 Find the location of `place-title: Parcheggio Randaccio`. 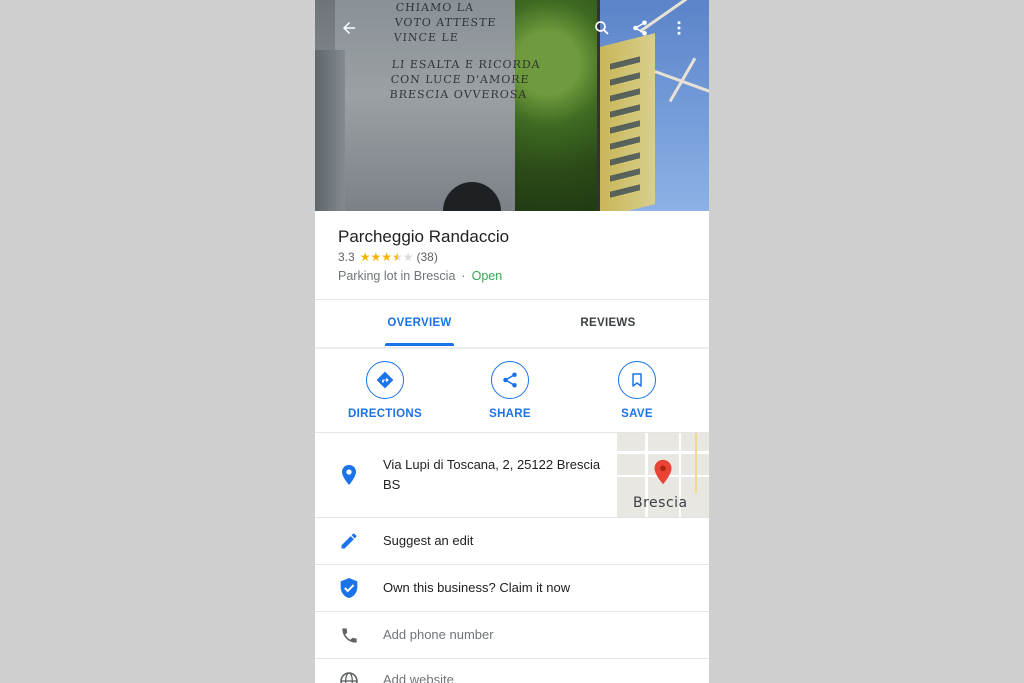

place-title: Parcheggio Randaccio is located at coordinates (424, 236).